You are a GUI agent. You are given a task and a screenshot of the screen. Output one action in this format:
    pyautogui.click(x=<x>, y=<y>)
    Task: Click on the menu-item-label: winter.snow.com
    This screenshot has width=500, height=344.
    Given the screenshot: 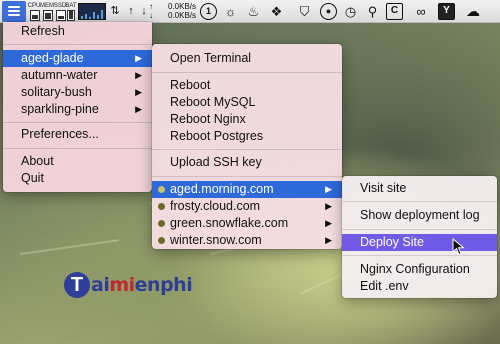 What is the action you would take?
    pyautogui.click(x=216, y=240)
    